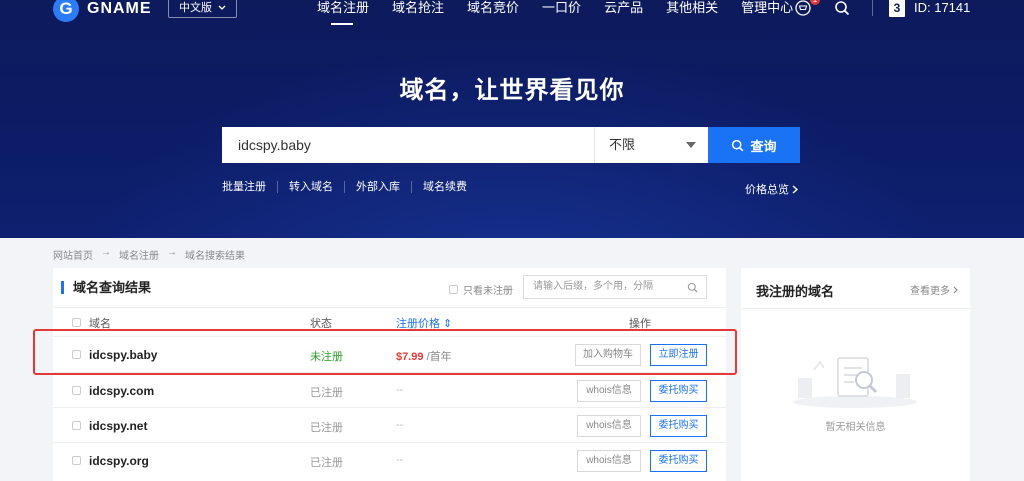 This screenshot has width=1024, height=481. Describe the element at coordinates (855, 382) in the screenshot. I see `empty-state-icon` at that location.